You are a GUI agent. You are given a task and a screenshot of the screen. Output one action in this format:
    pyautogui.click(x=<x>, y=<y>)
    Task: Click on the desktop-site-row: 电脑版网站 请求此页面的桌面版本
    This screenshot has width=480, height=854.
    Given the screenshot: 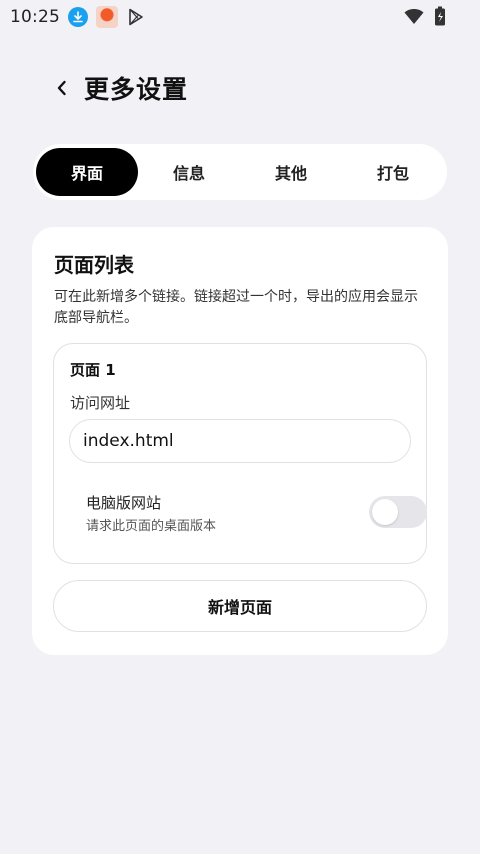 What is the action you would take?
    pyautogui.click(x=256, y=514)
    